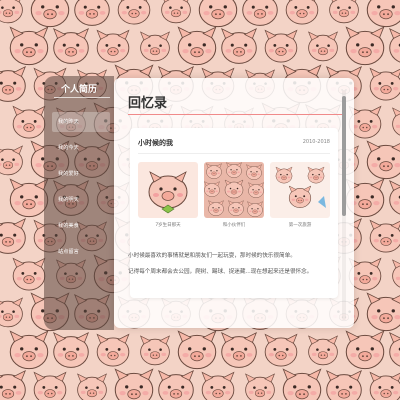  What do you see at coordinates (82, 97) in the screenshot?
I see `sidebar-title-divider` at bounding box center [82, 97].